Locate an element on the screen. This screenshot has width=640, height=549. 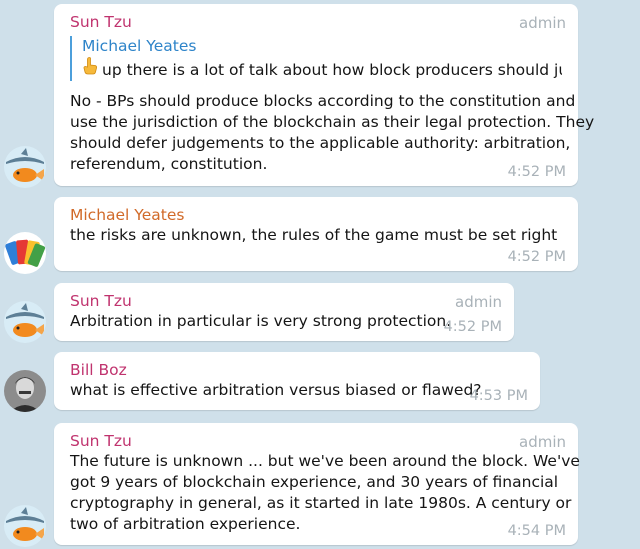
message-line: two of arbitration experience. is located at coordinates (185, 524).